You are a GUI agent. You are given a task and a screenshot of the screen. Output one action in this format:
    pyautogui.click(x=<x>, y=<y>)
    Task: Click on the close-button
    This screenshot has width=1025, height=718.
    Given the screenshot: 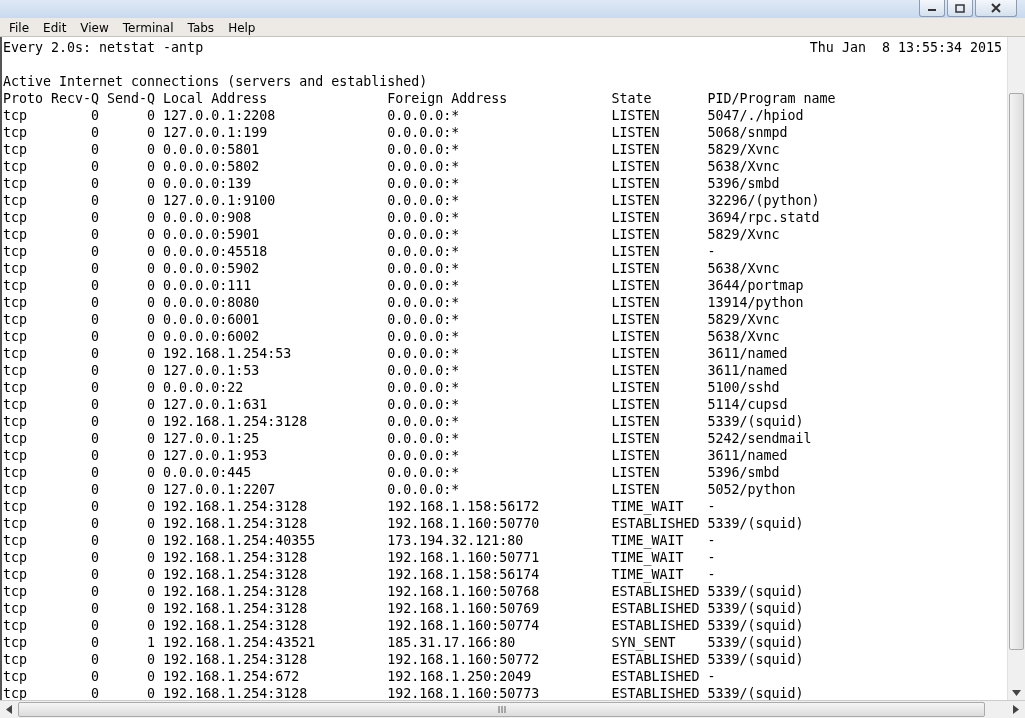 What is the action you would take?
    pyautogui.click(x=996, y=8)
    